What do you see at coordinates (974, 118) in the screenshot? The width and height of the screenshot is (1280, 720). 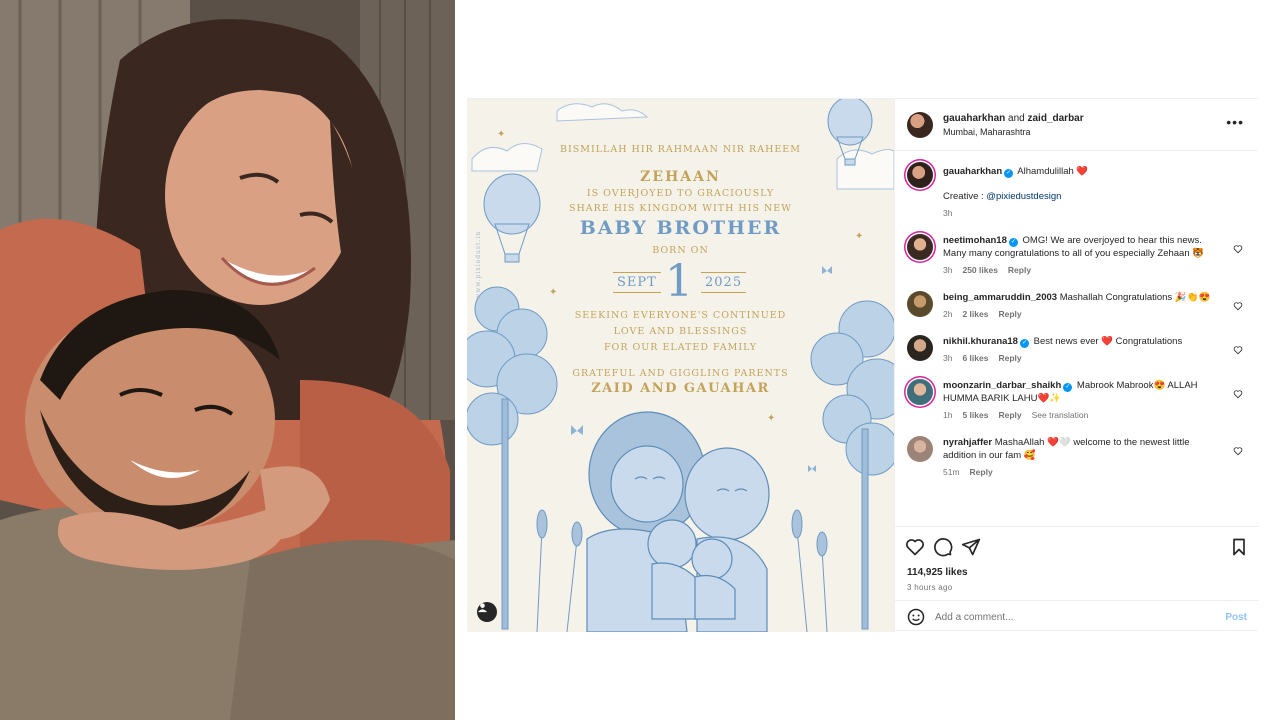 I see `author-username-1: gauaharkhan` at bounding box center [974, 118].